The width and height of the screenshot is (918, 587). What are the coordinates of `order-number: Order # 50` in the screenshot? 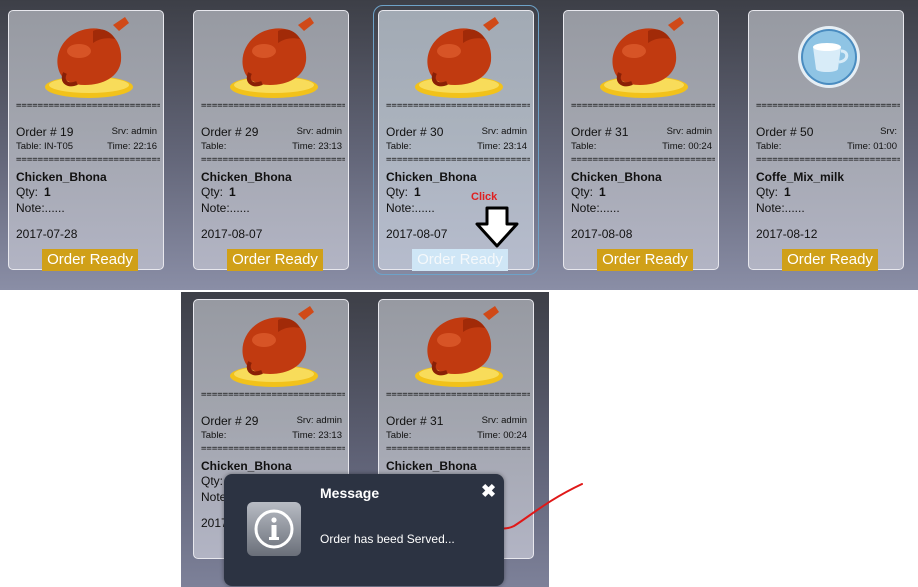 It's located at (785, 132).